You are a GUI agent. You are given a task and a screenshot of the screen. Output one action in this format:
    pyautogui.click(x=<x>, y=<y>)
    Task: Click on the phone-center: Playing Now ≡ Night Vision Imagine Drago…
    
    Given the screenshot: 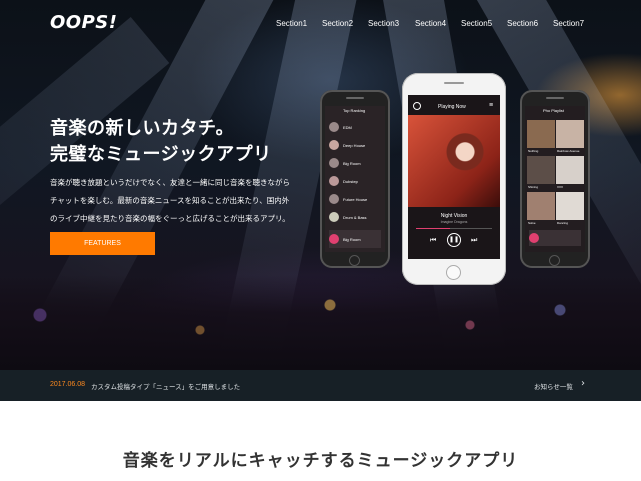 What is the action you would take?
    pyautogui.click(x=454, y=179)
    